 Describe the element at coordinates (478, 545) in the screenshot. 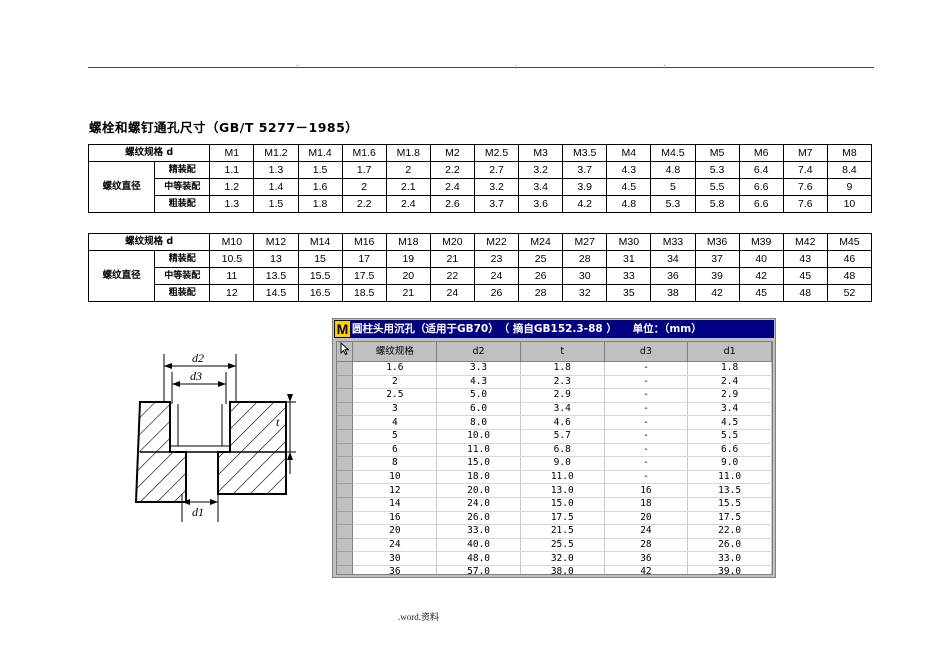

I see `grid-cell: 40.0` at that location.